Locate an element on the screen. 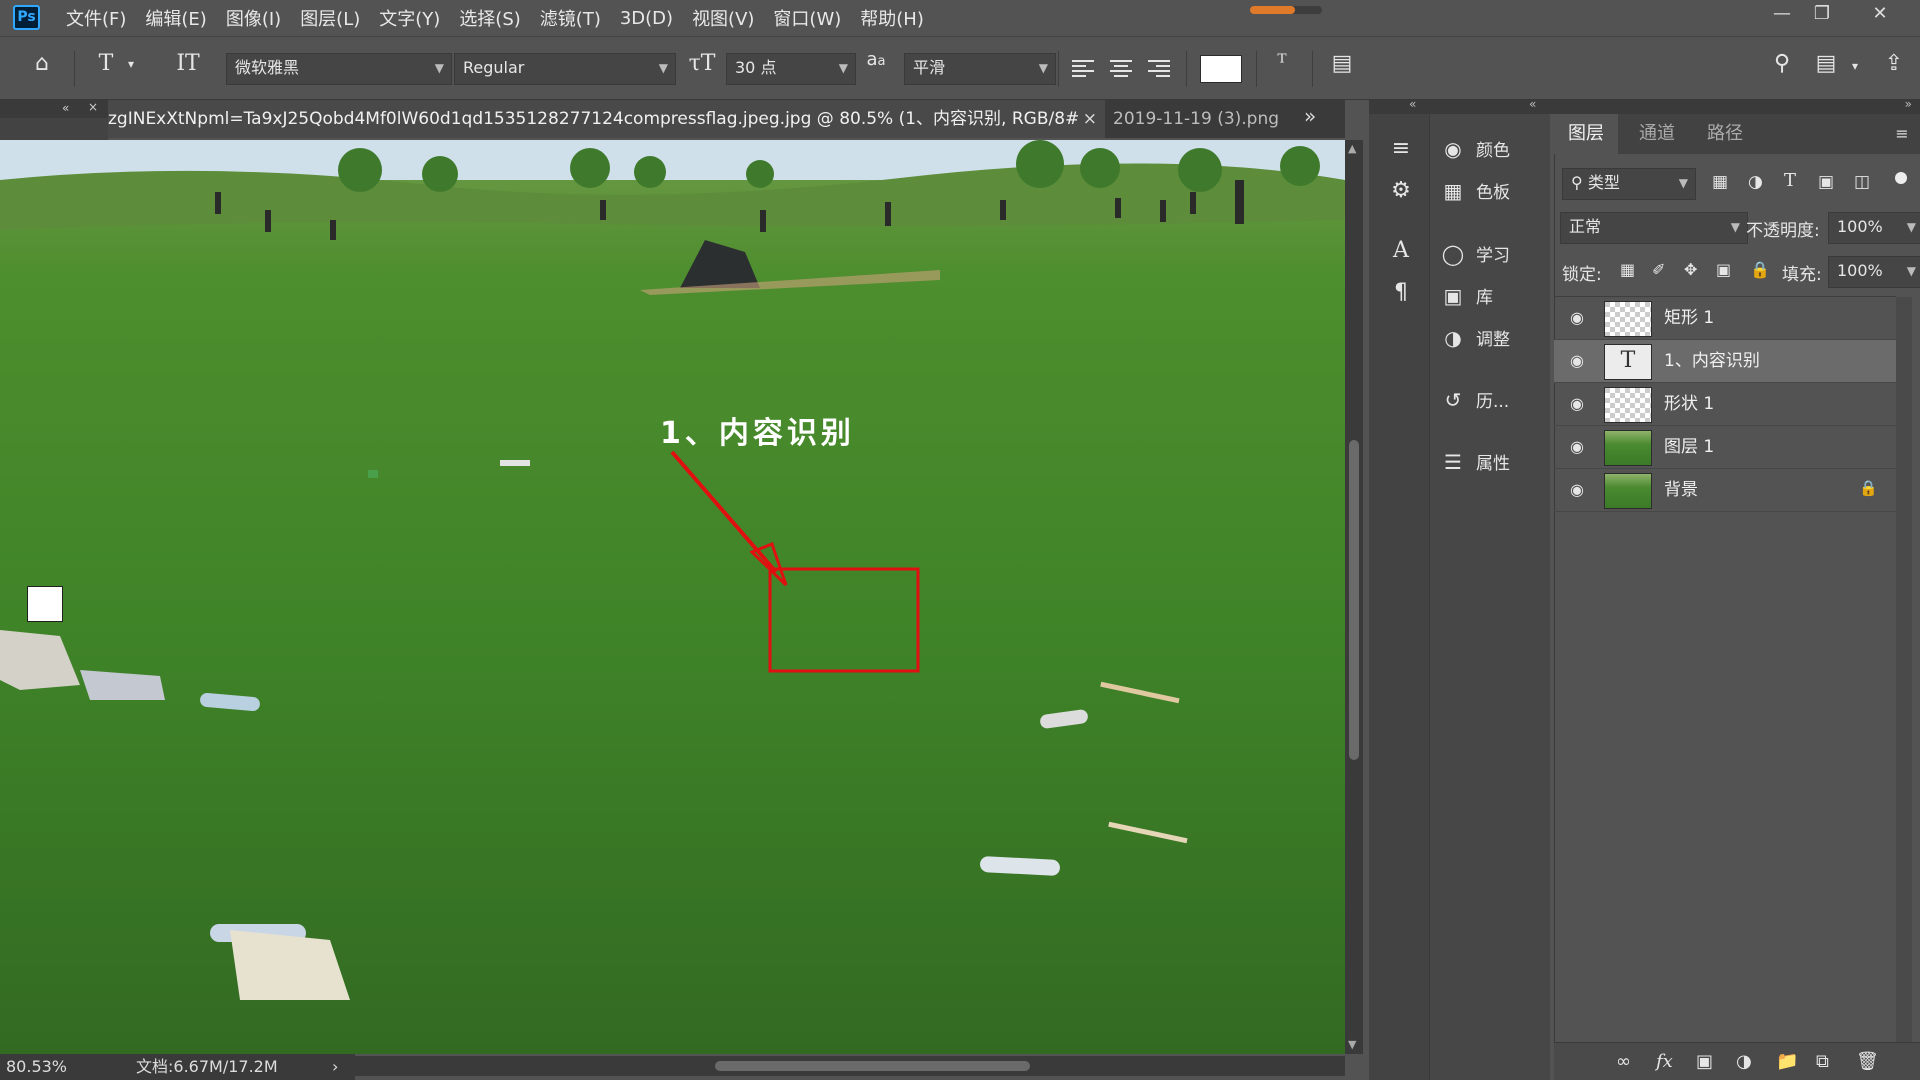  align-center-icon is located at coordinates (1122, 69).